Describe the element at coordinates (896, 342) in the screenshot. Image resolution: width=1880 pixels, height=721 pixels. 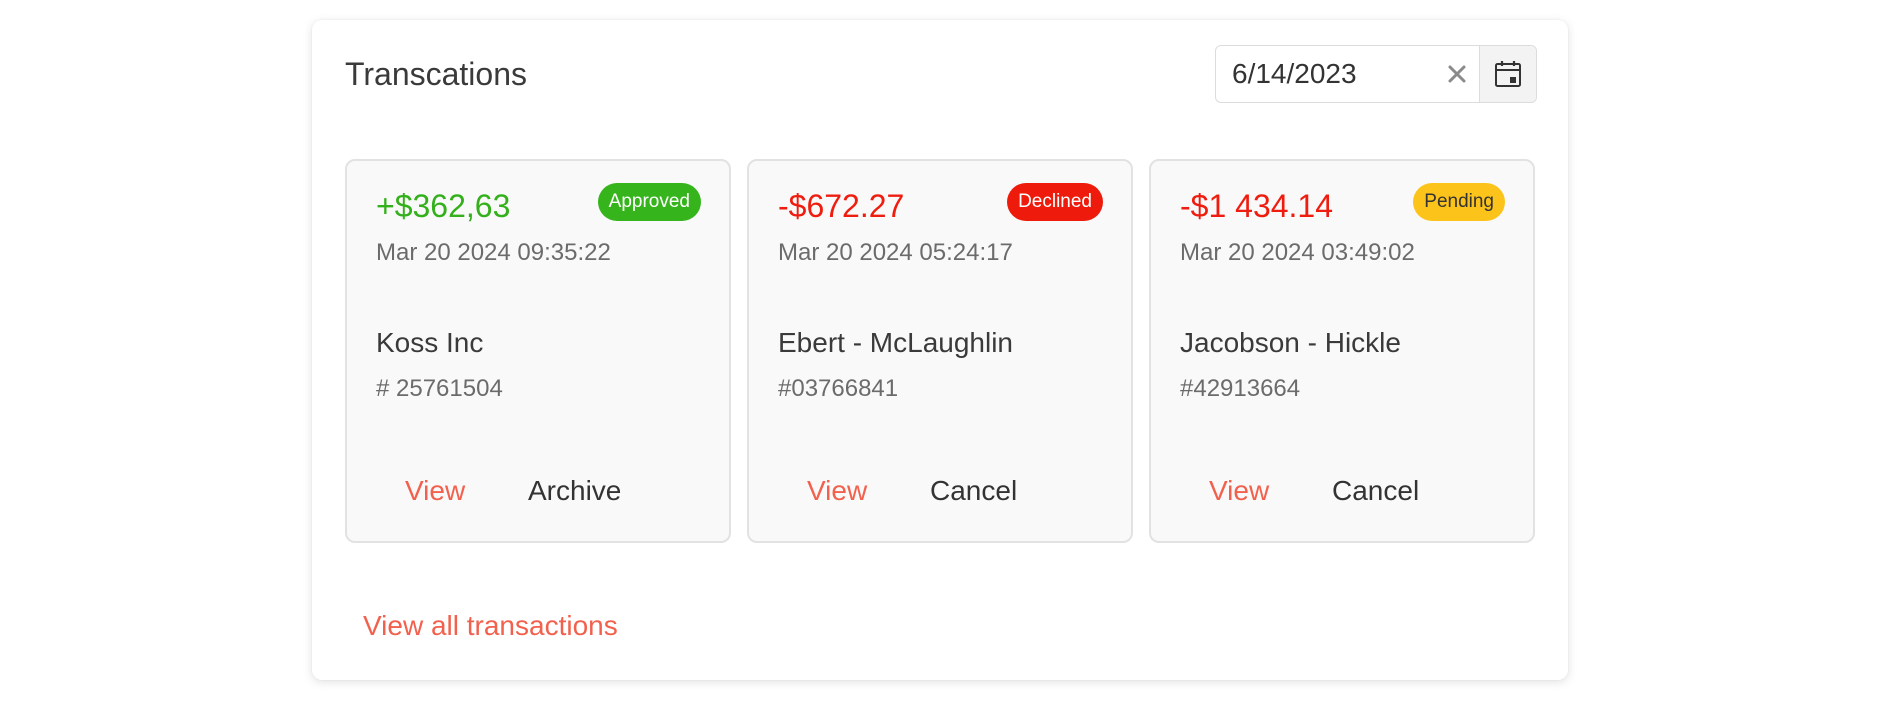
I see `company-name: Ebert - McLaughlin` at that location.